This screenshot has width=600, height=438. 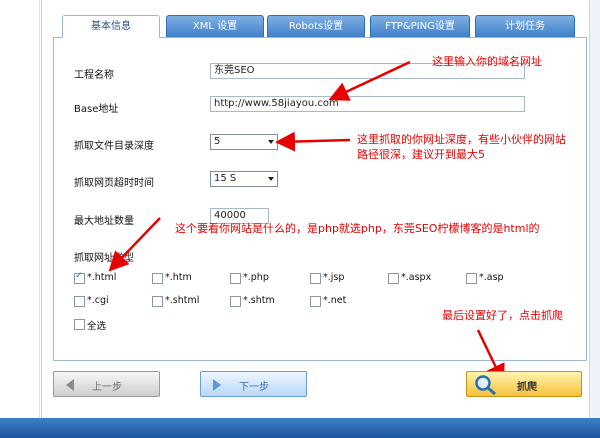 I want to click on crawl-button: 抓爬, so click(x=524, y=384).